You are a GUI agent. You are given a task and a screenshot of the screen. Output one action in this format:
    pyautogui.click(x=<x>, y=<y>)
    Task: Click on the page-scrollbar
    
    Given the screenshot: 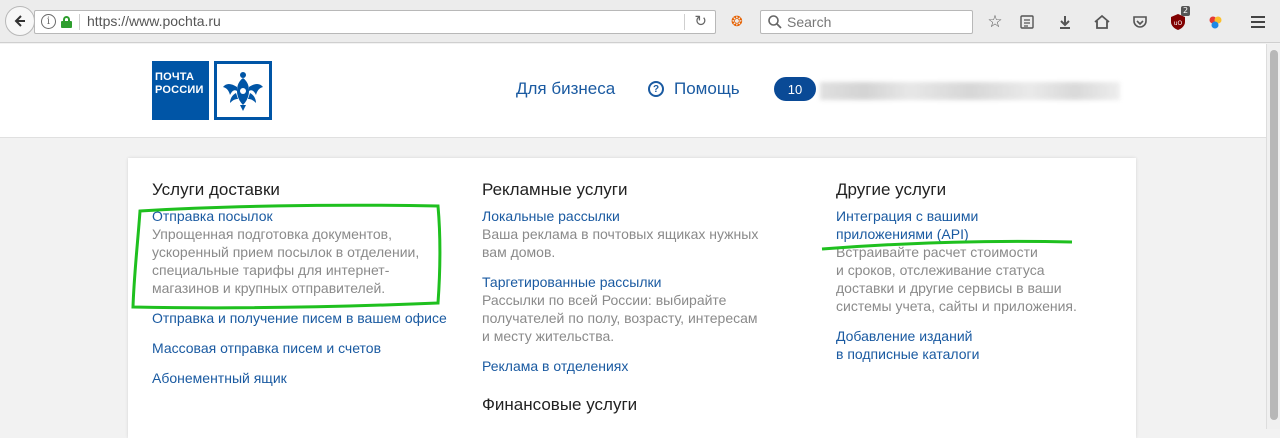 What is the action you would take?
    pyautogui.click(x=1273, y=236)
    